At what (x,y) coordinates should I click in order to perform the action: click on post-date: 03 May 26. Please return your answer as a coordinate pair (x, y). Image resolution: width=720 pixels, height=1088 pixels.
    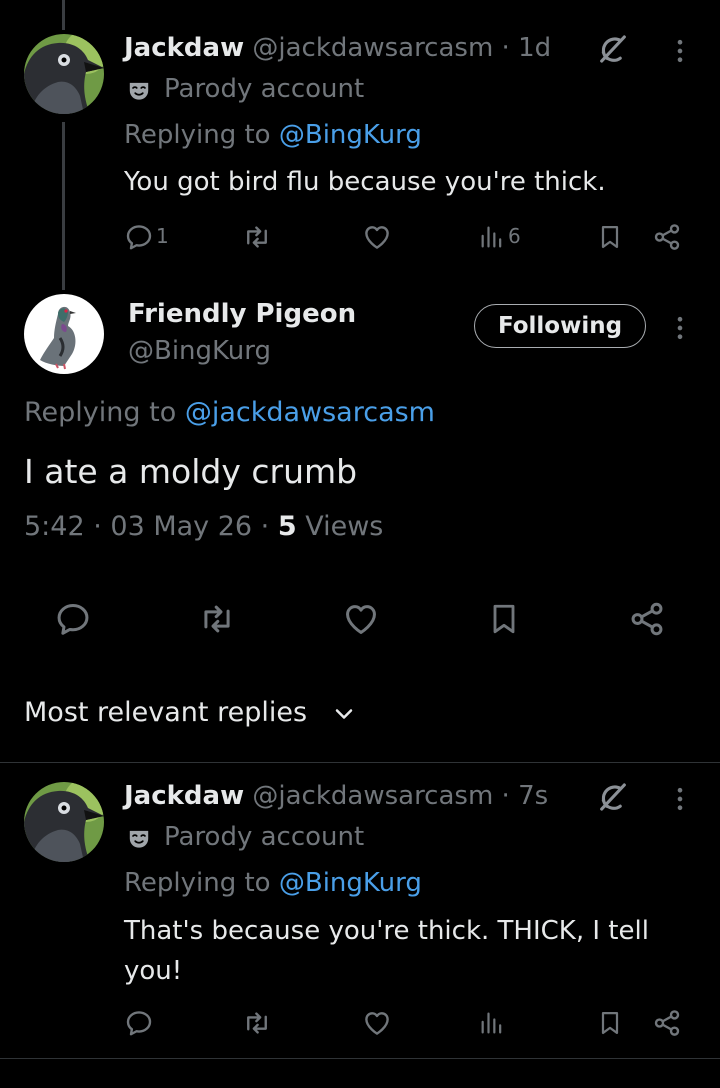
    Looking at the image, I should click on (181, 526).